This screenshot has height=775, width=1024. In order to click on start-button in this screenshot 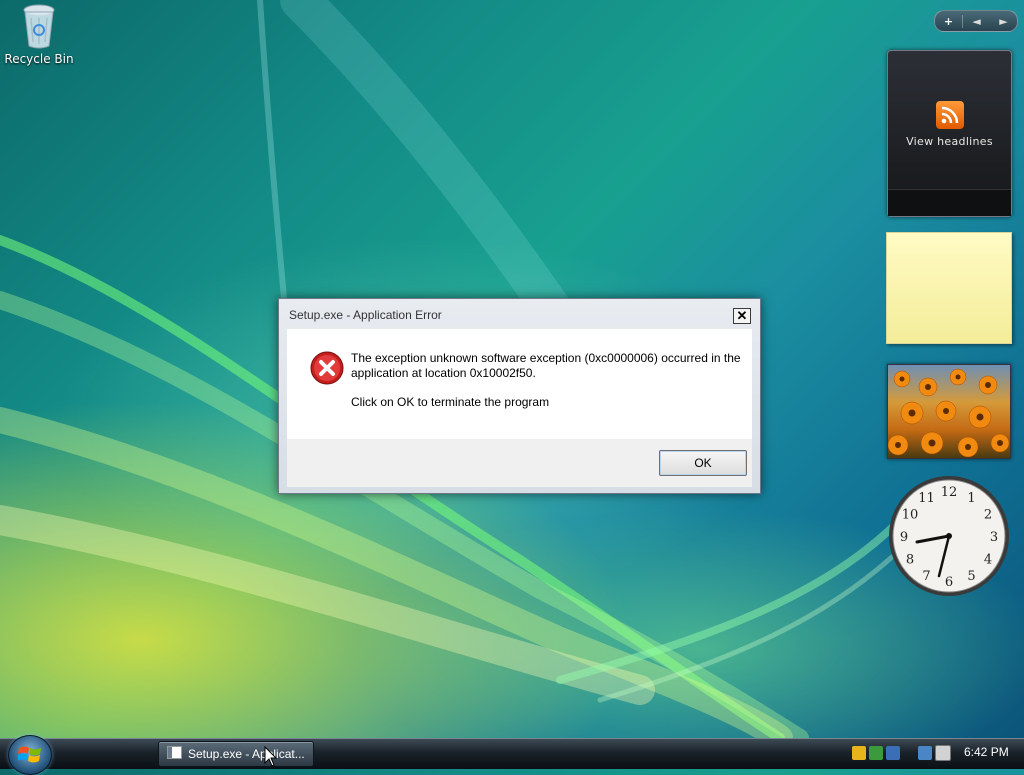, I will do `click(30, 755)`.